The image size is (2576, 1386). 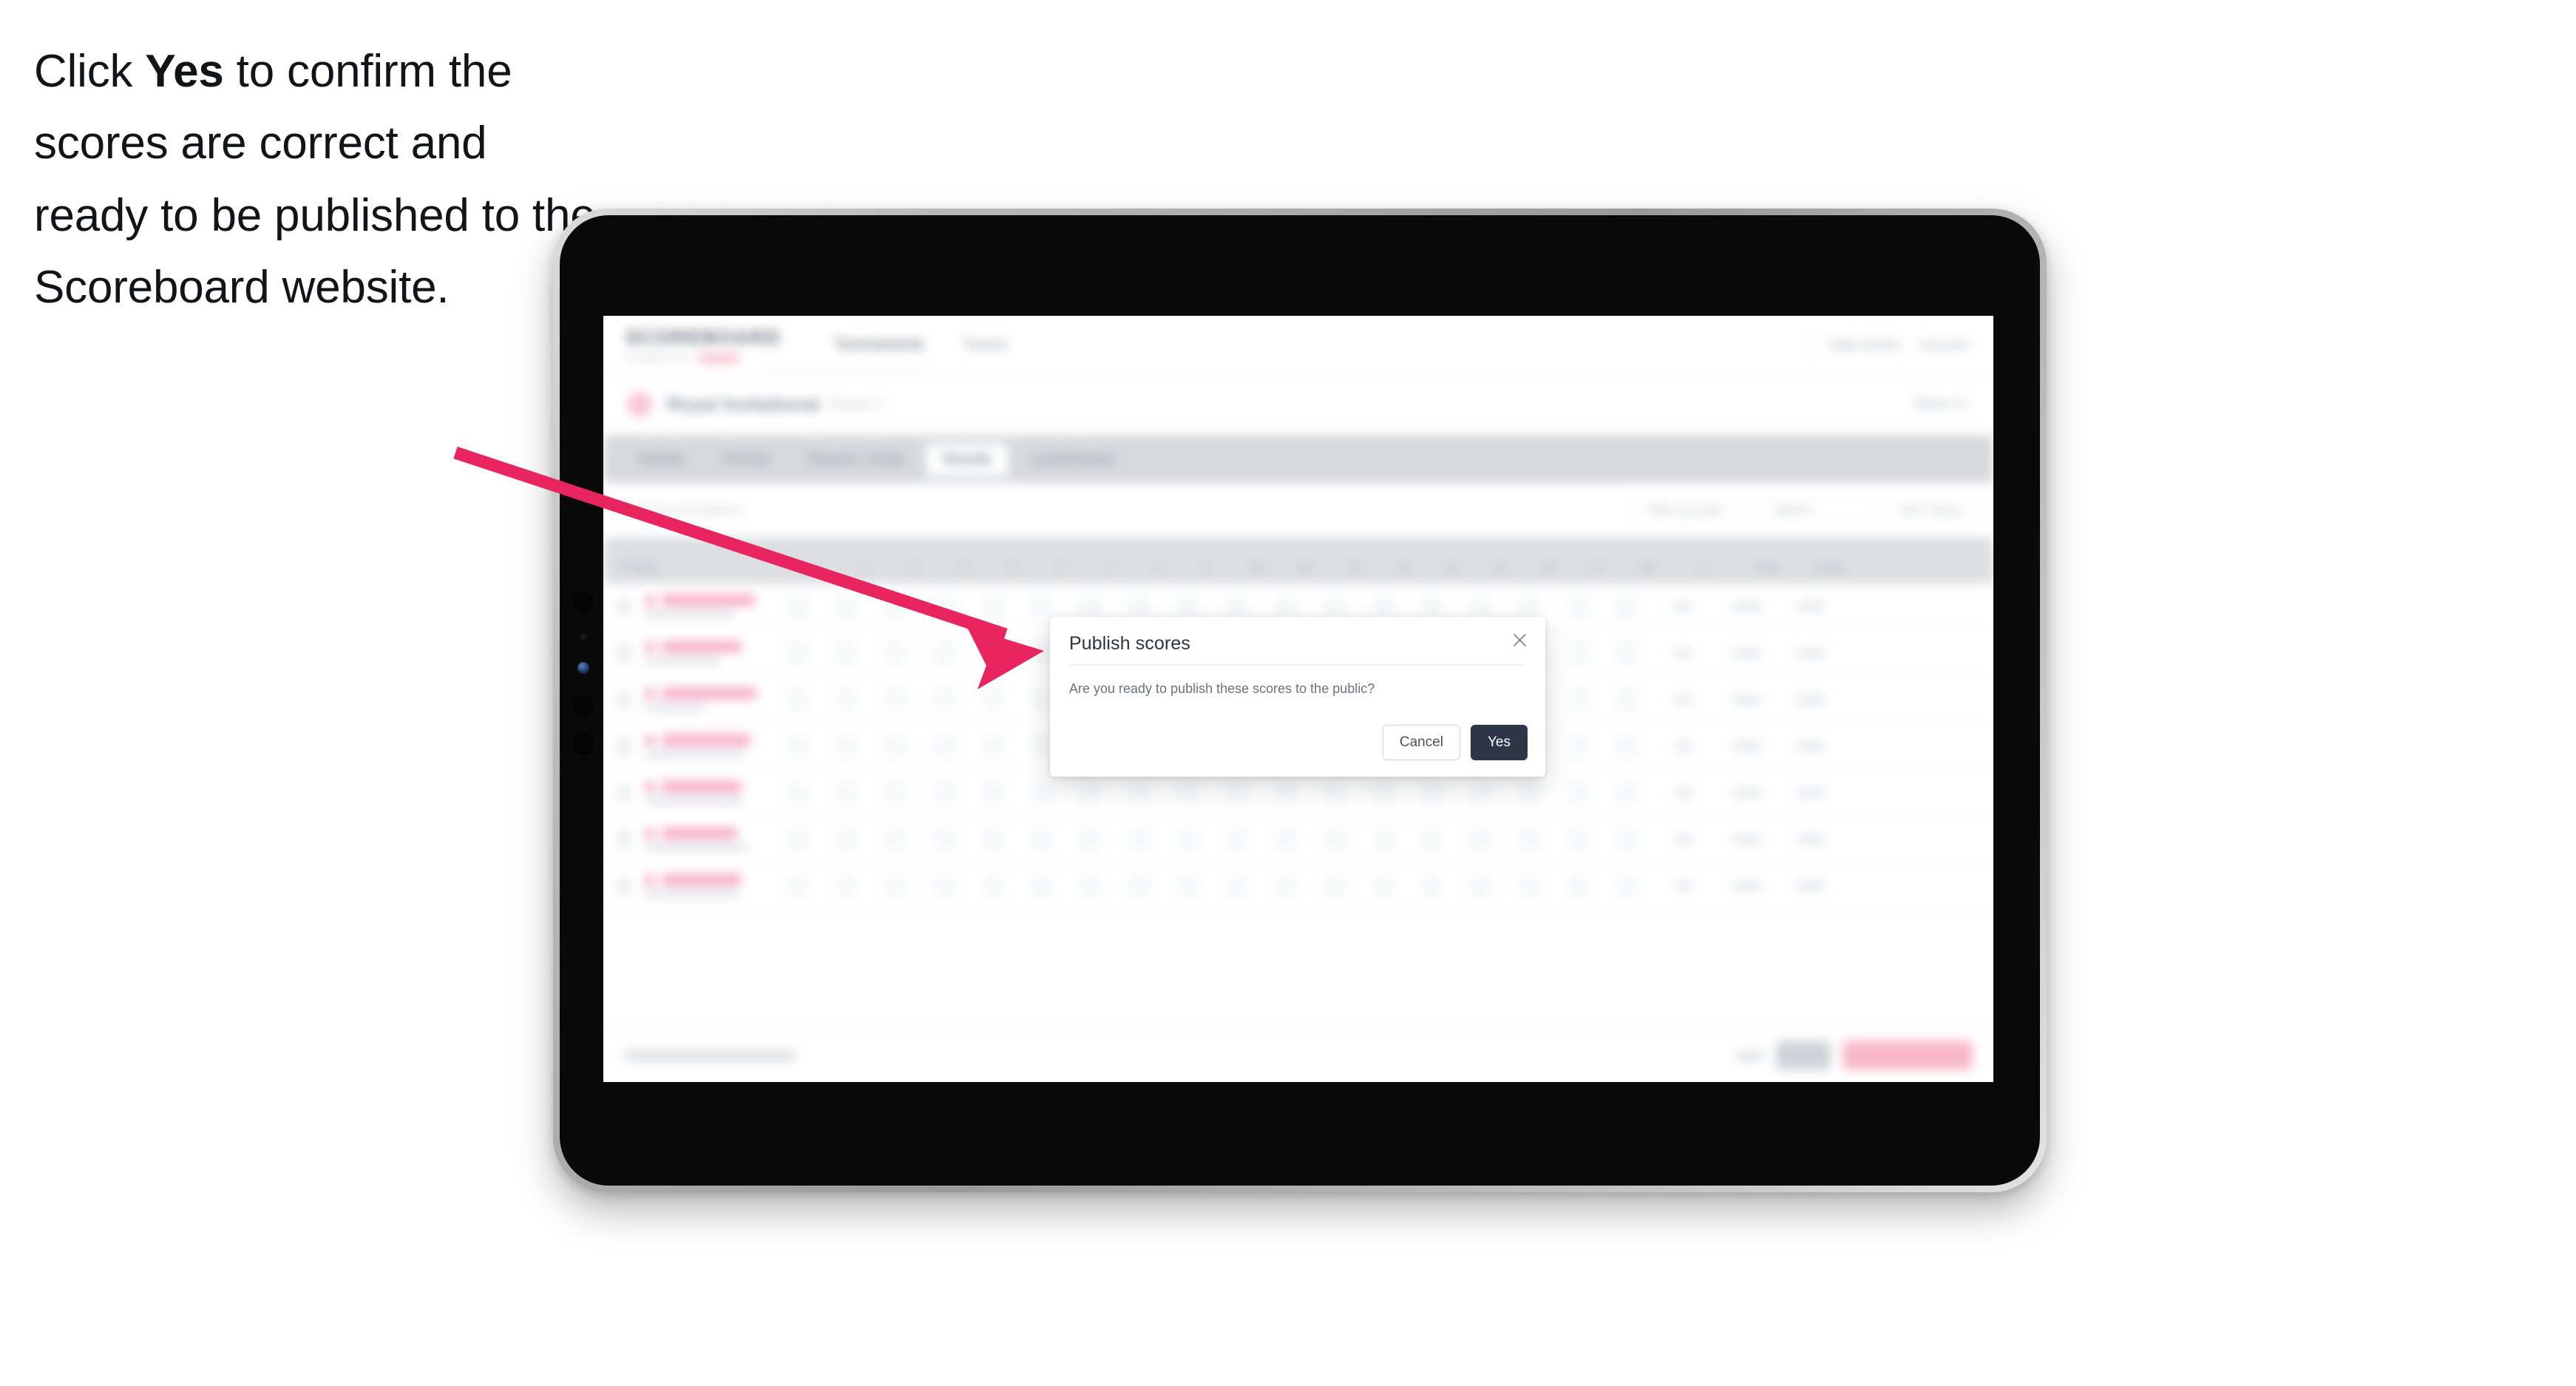 I want to click on instruction-keyword: Yes, so click(x=184, y=71).